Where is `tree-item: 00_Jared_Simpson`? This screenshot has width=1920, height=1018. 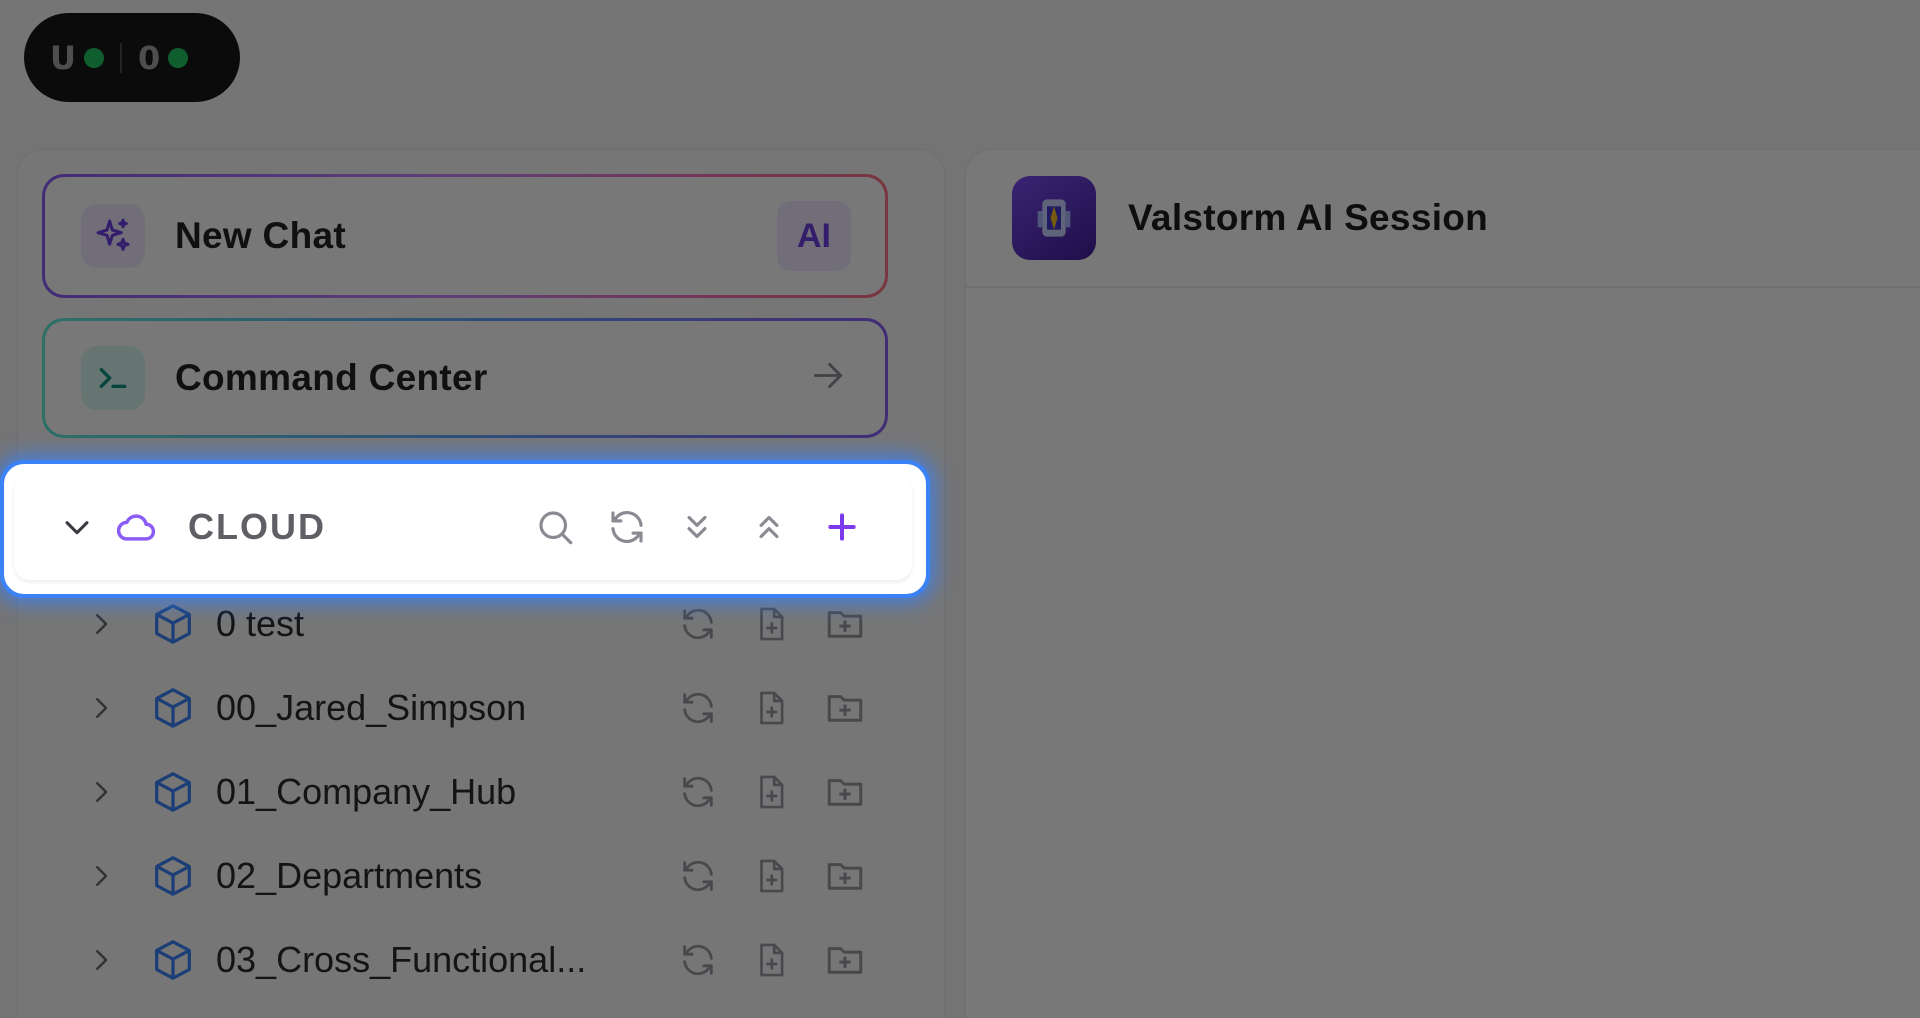 tree-item: 00_Jared_Simpson is located at coordinates (466, 708).